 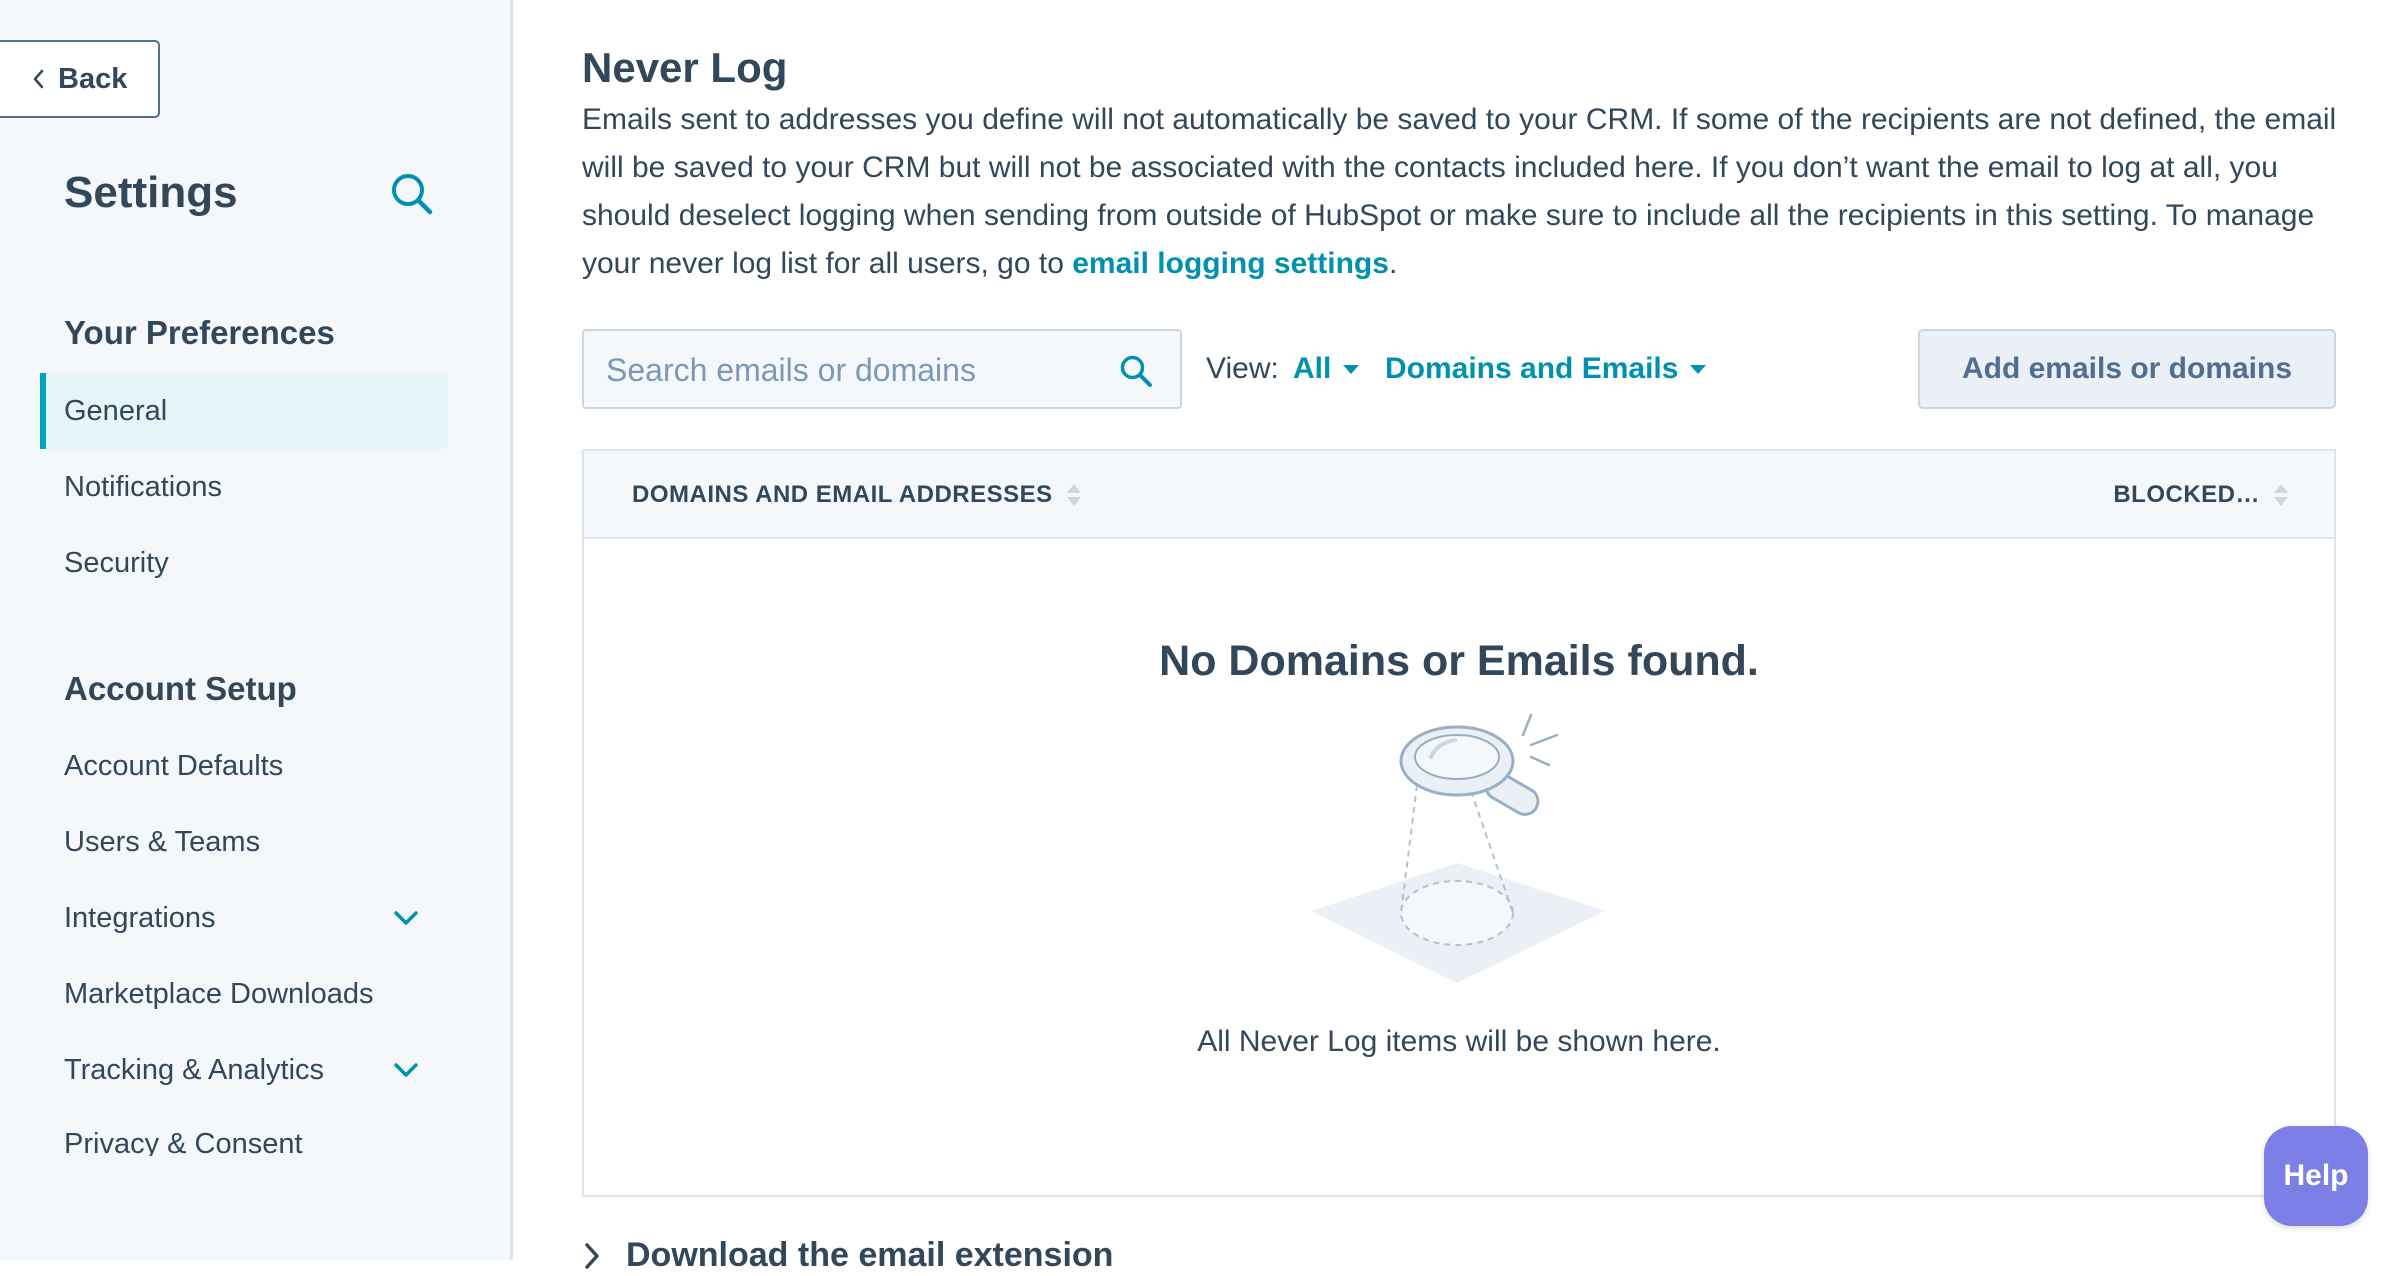 I want to click on back-button: Back, so click(x=80, y=79).